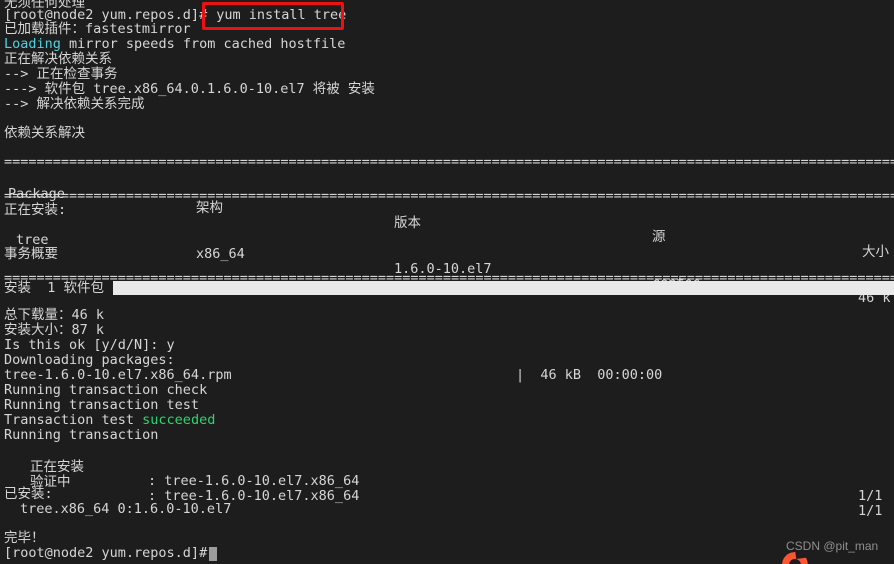 The width and height of the screenshot is (894, 564). Describe the element at coordinates (179, 420) in the screenshot. I see `transaction-test-status: succeeded` at that location.